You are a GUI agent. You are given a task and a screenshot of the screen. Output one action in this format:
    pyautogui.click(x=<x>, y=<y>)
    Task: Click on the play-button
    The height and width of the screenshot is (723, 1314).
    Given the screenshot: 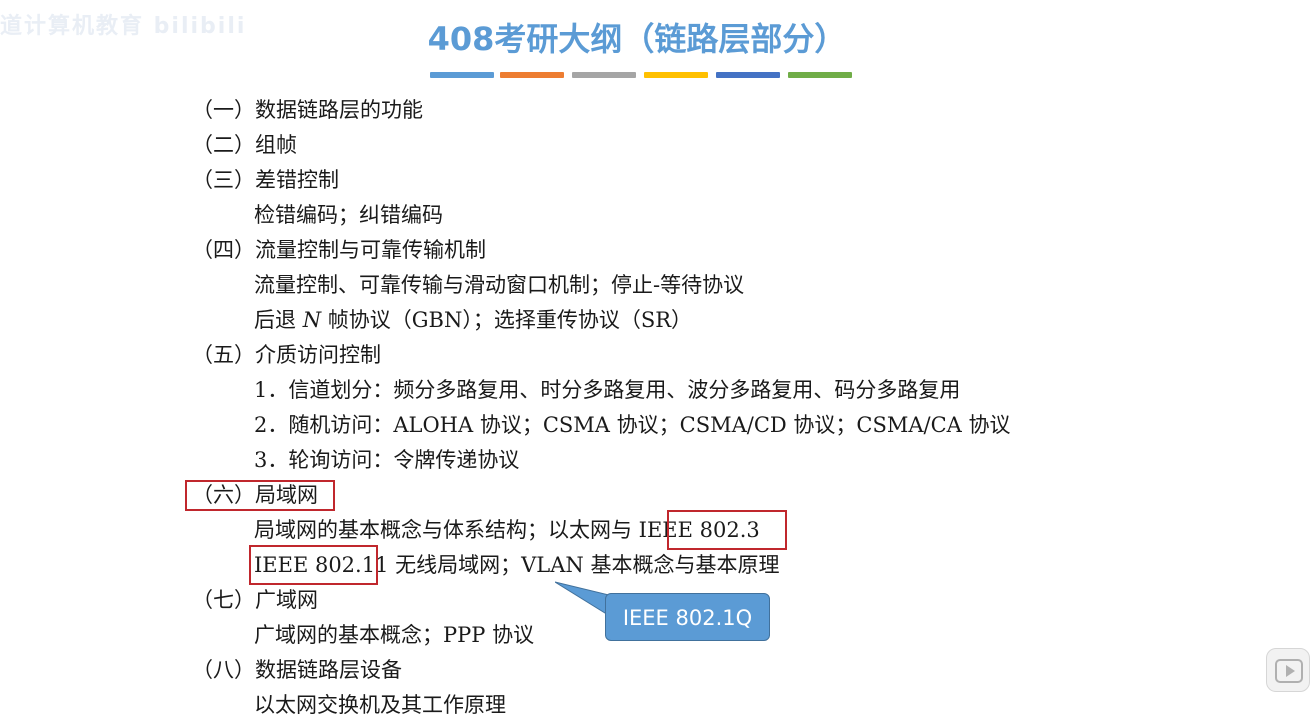 What is the action you would take?
    pyautogui.click(x=1288, y=670)
    